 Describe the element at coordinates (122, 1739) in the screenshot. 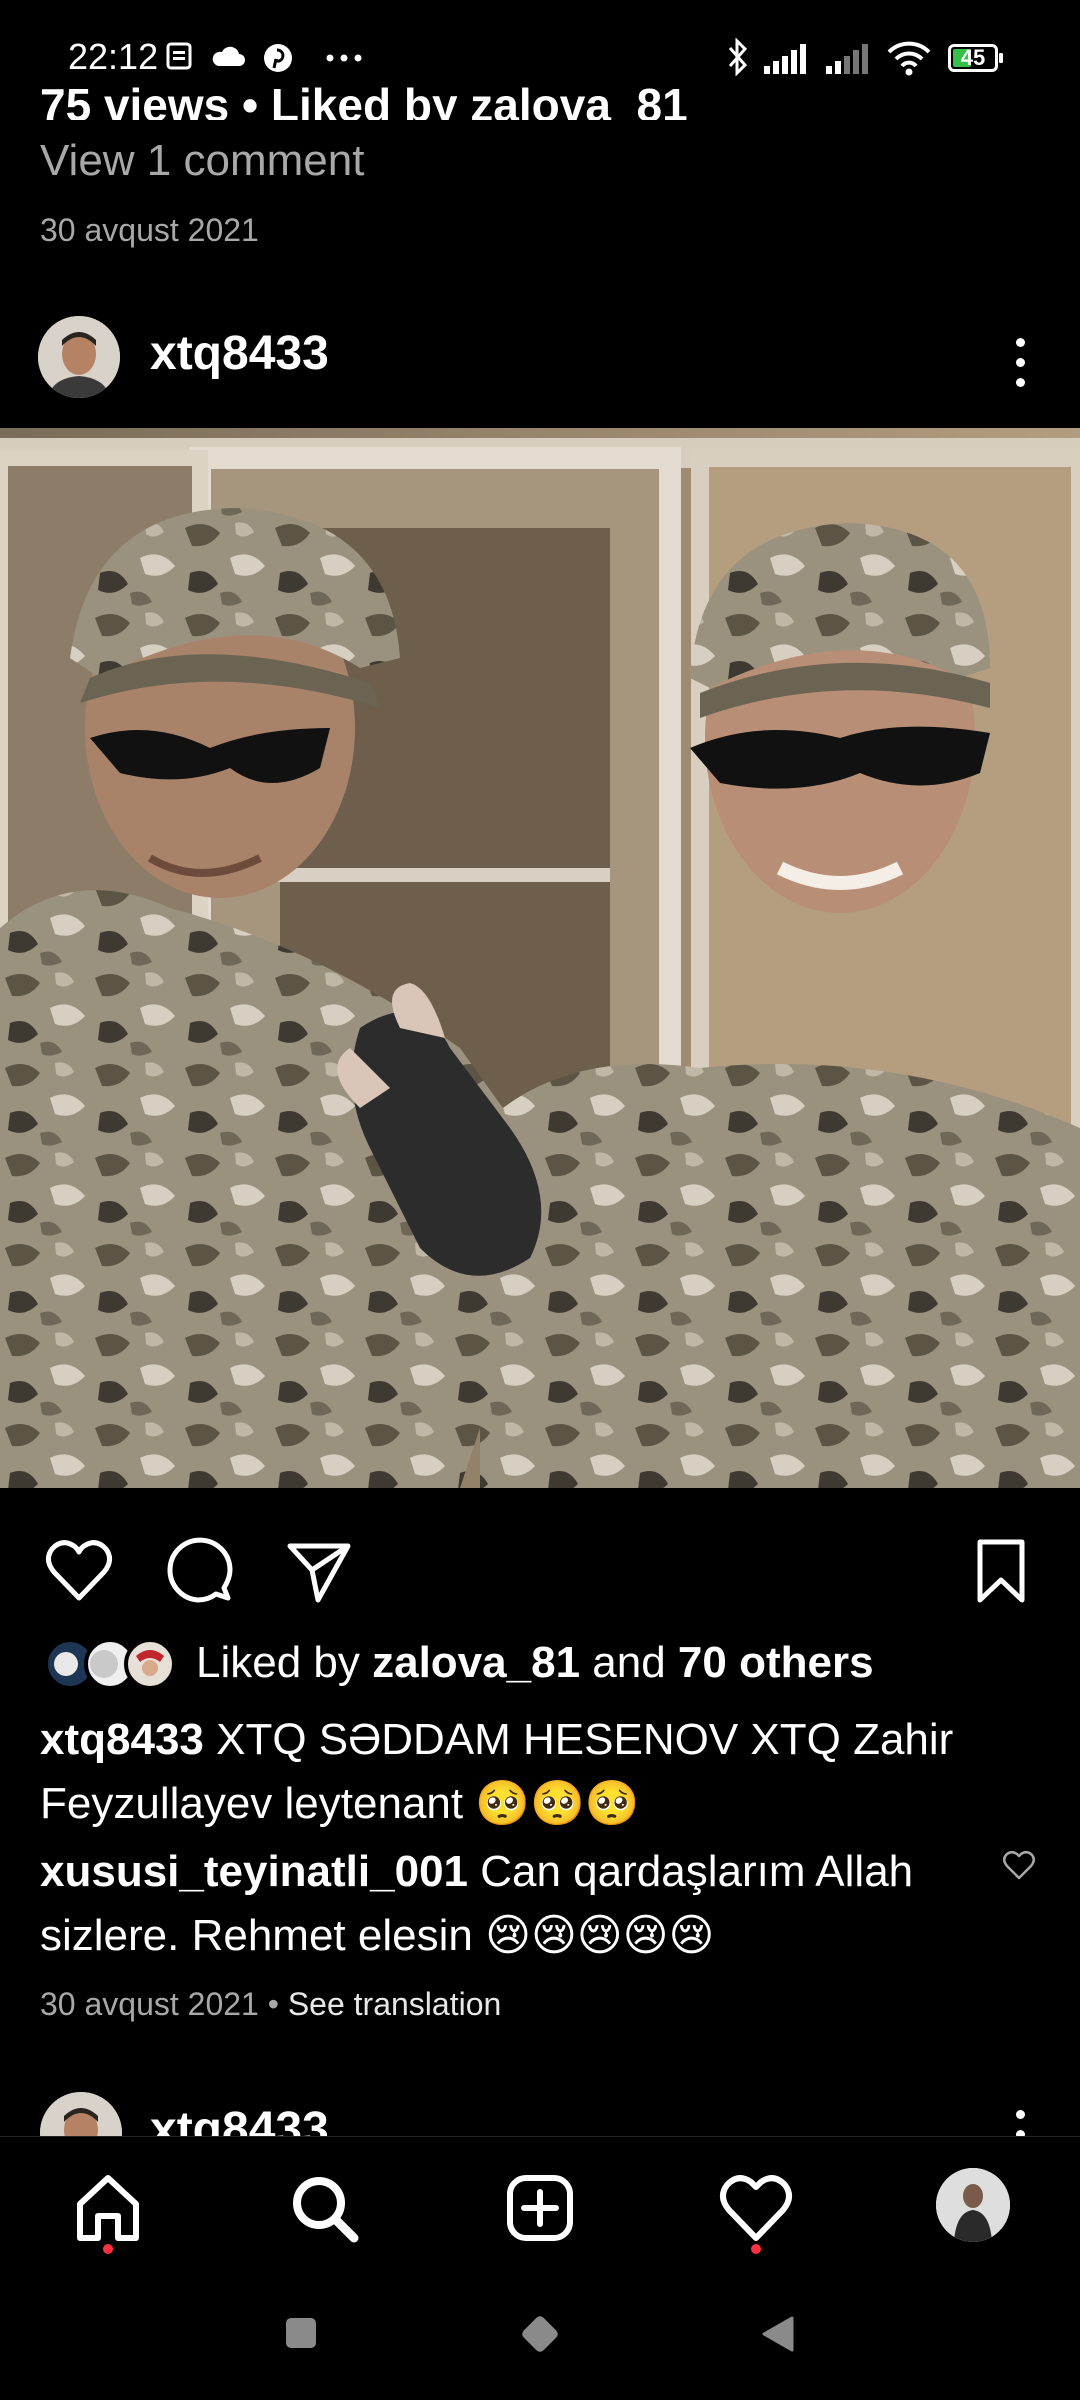

I see `caption-username: xtq8433` at that location.